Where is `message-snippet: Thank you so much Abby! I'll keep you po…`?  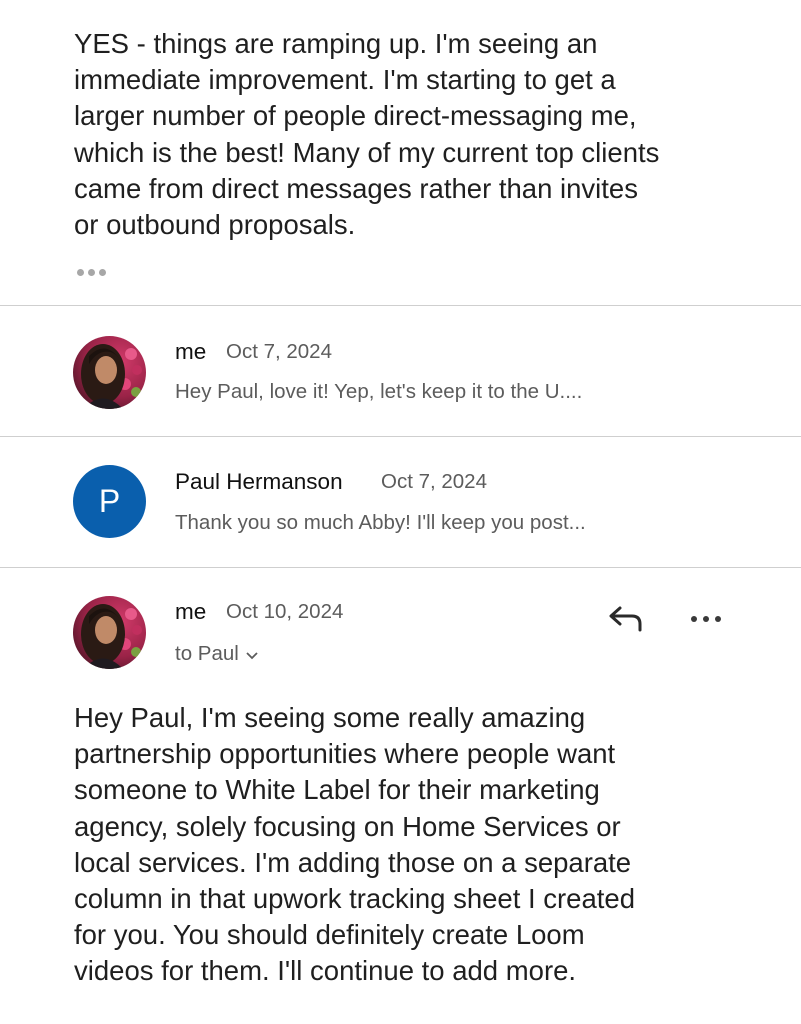
message-snippet: Thank you so much Abby! I'll keep you po… is located at coordinates (380, 522).